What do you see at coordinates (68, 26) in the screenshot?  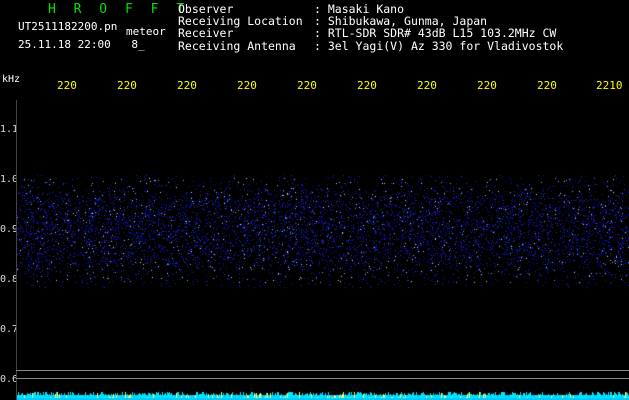 I see `file-name: UT2511182200.pn` at bounding box center [68, 26].